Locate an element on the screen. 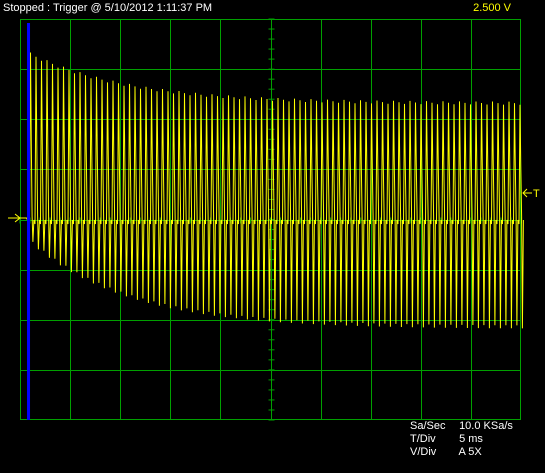  volt-div-value: A 5X is located at coordinates (470, 452).